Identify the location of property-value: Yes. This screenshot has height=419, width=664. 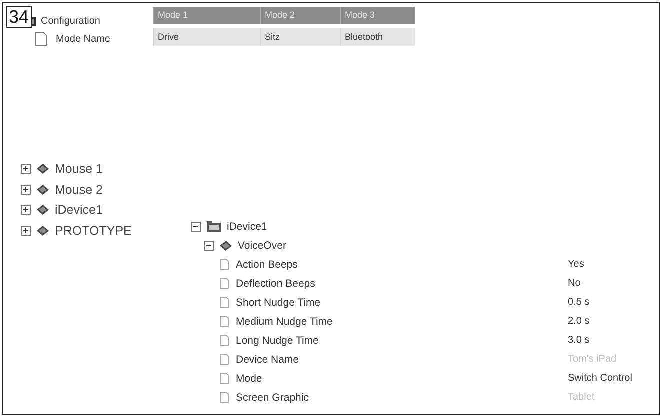
(576, 264).